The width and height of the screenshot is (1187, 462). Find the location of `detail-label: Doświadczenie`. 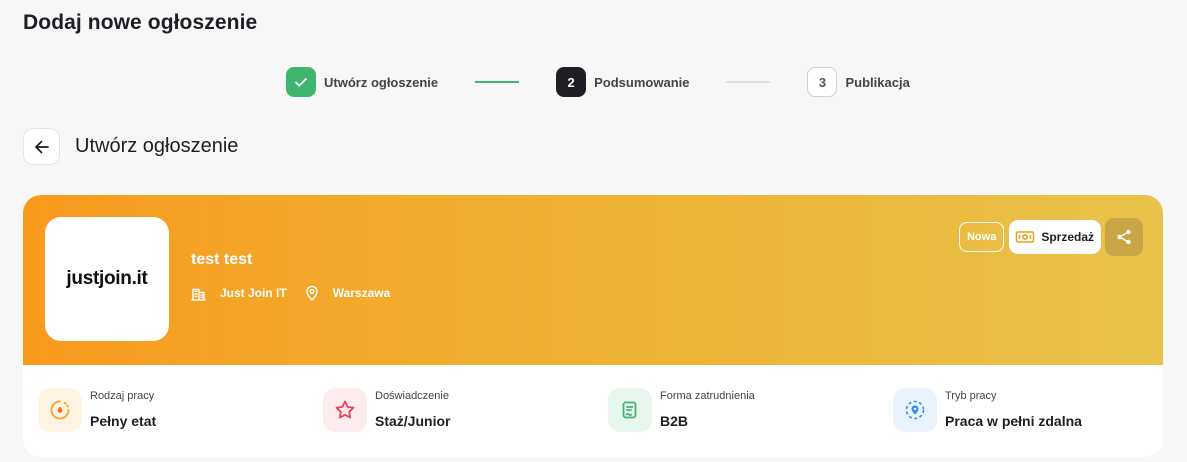

detail-label: Doświadczenie is located at coordinates (412, 396).